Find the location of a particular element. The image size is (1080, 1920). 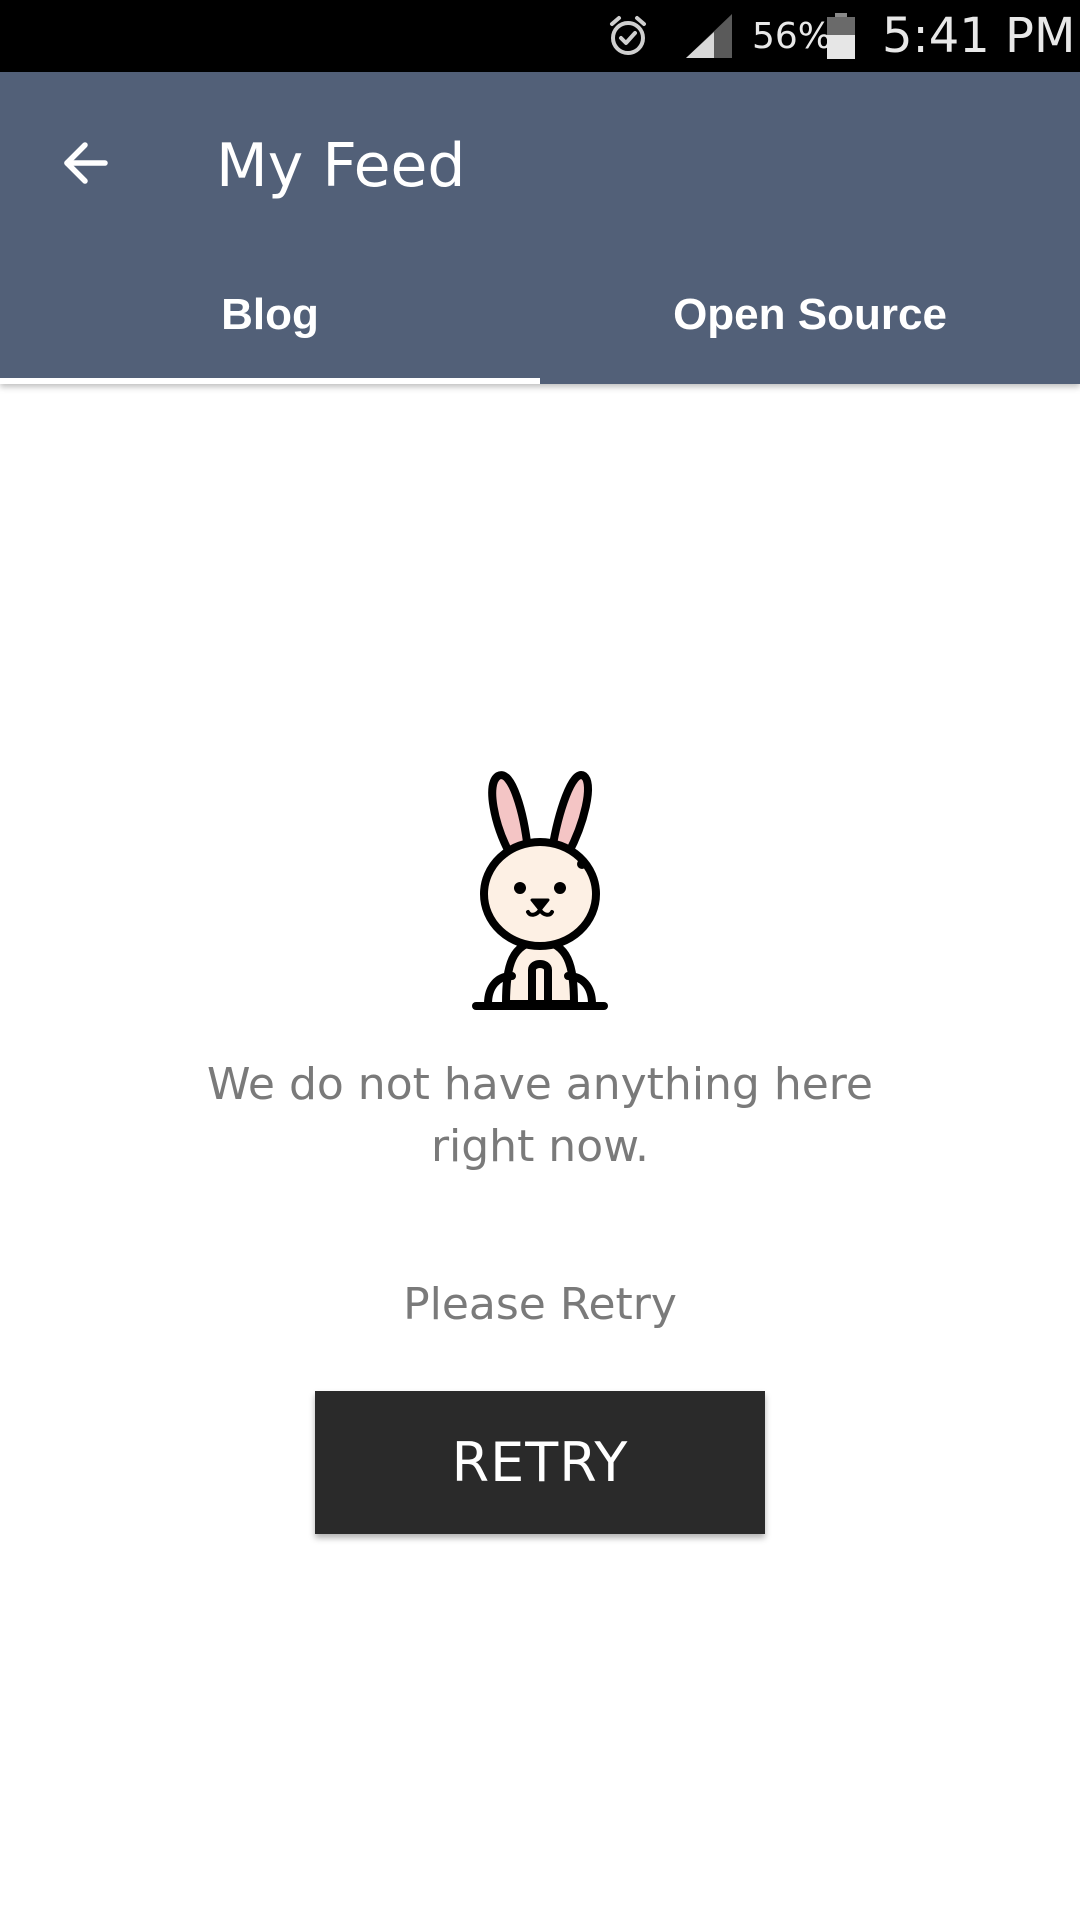

selected-tab-indicator is located at coordinates (270, 381).